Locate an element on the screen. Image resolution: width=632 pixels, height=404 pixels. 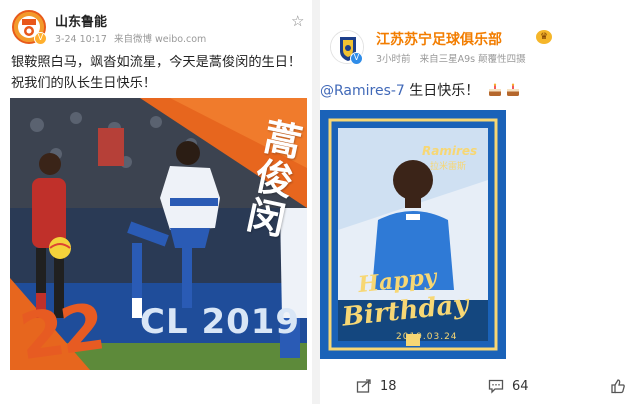
comment-icon is located at coordinates (496, 386).